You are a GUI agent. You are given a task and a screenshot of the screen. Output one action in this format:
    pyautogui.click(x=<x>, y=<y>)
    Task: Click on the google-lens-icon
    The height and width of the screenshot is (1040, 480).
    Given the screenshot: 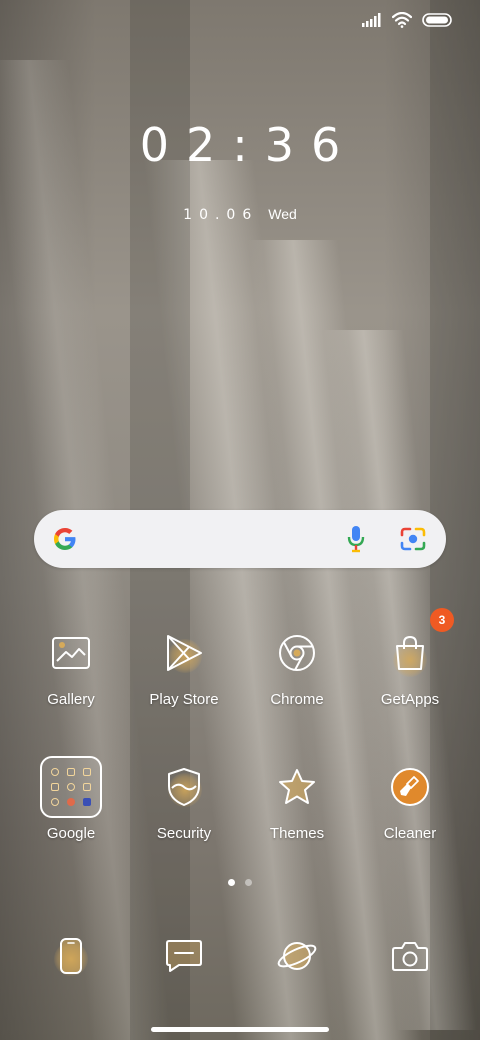 What is the action you would take?
    pyautogui.click(x=413, y=539)
    